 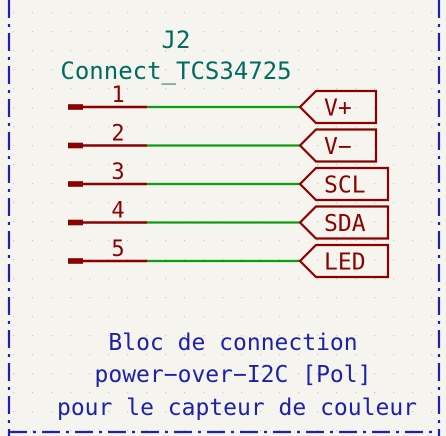 I want to click on note-line-3: pour le capteur de couleur, so click(x=237, y=408).